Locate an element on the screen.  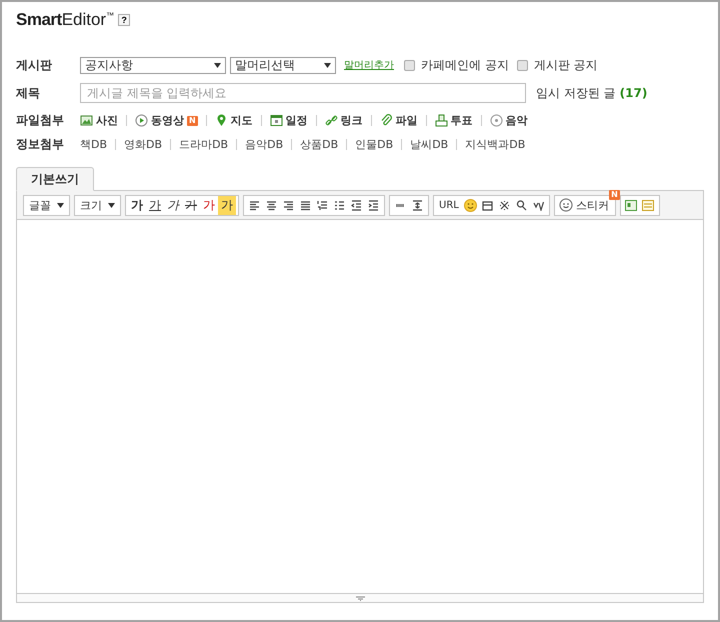
outdent-icon is located at coordinates (356, 205).